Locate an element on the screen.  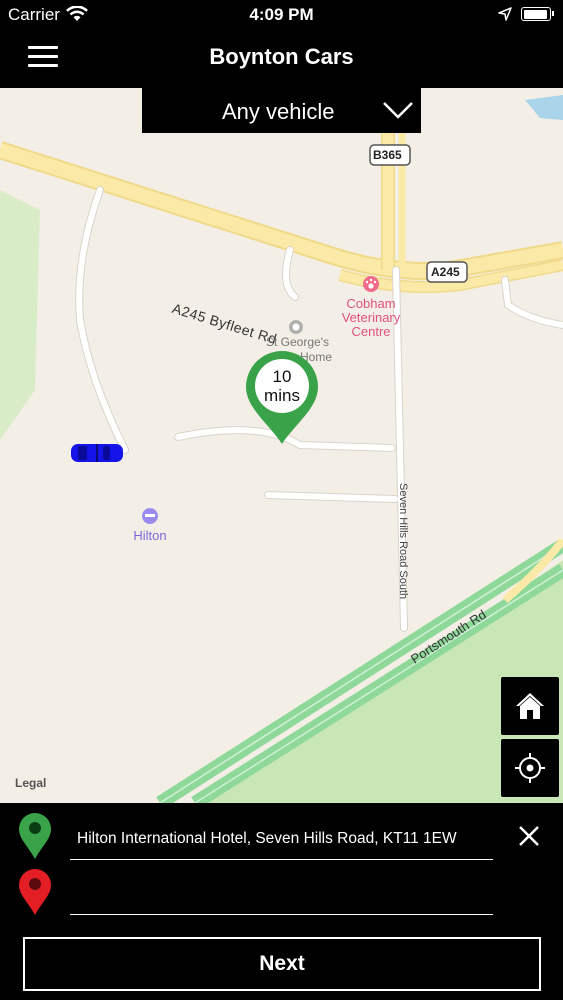
map-legal-link: Legal is located at coordinates (30, 783).